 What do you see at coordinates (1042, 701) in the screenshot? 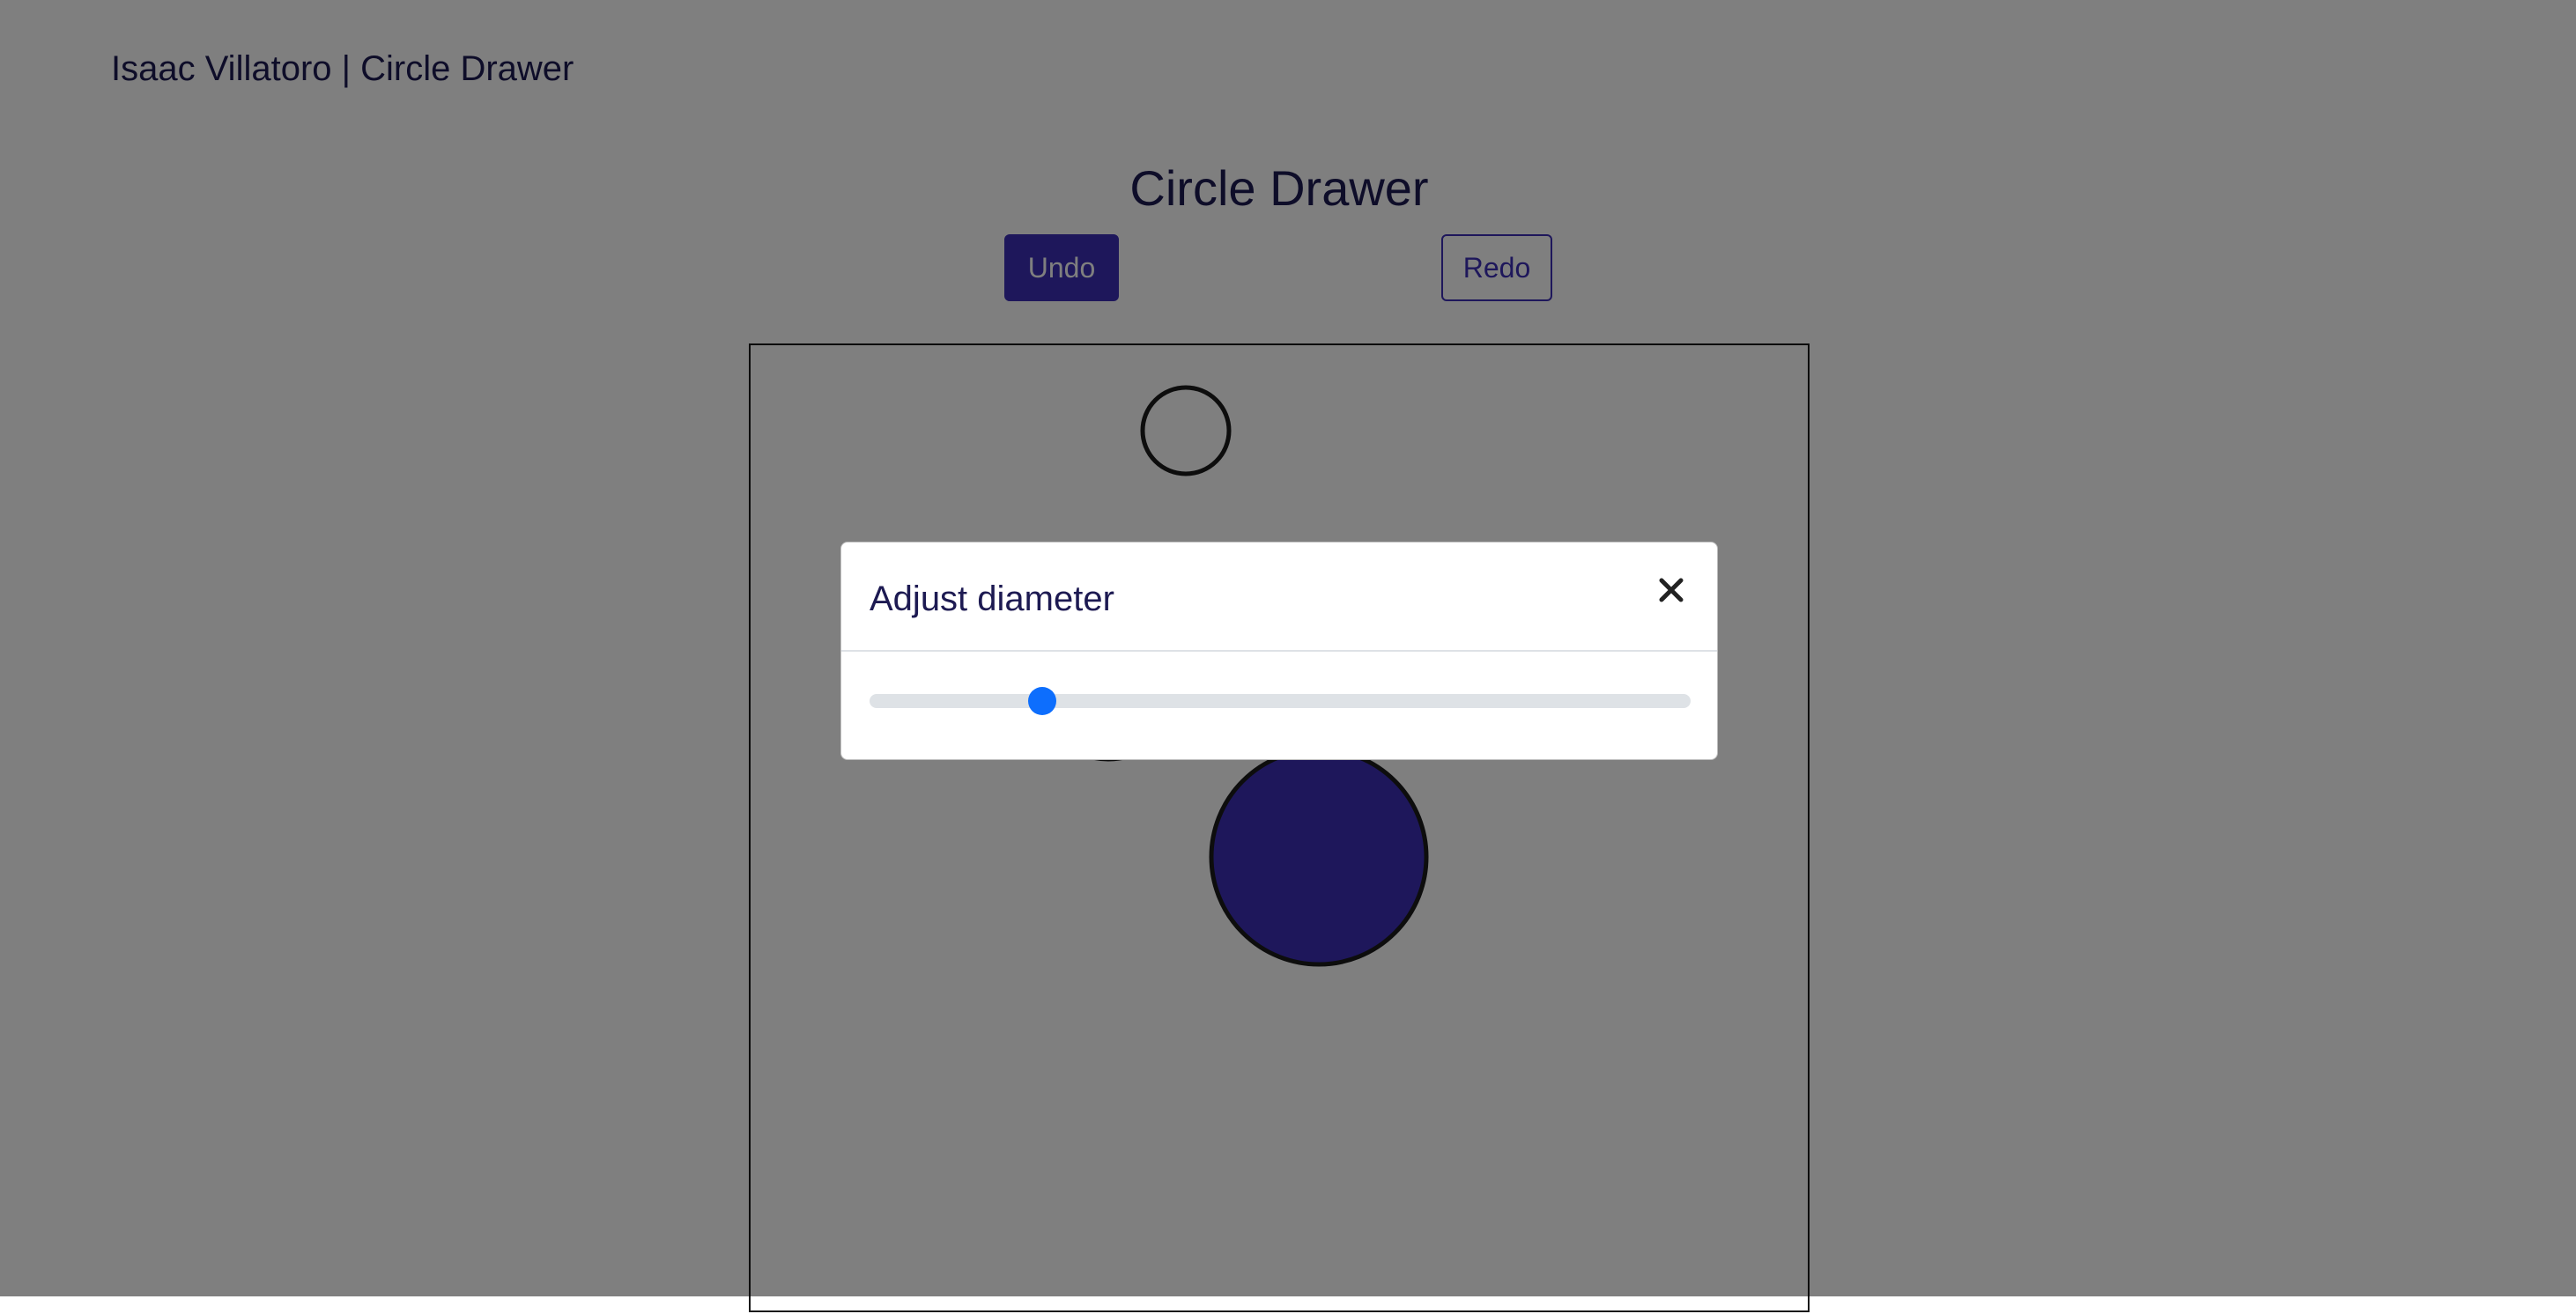
I see `slider-thumb` at bounding box center [1042, 701].